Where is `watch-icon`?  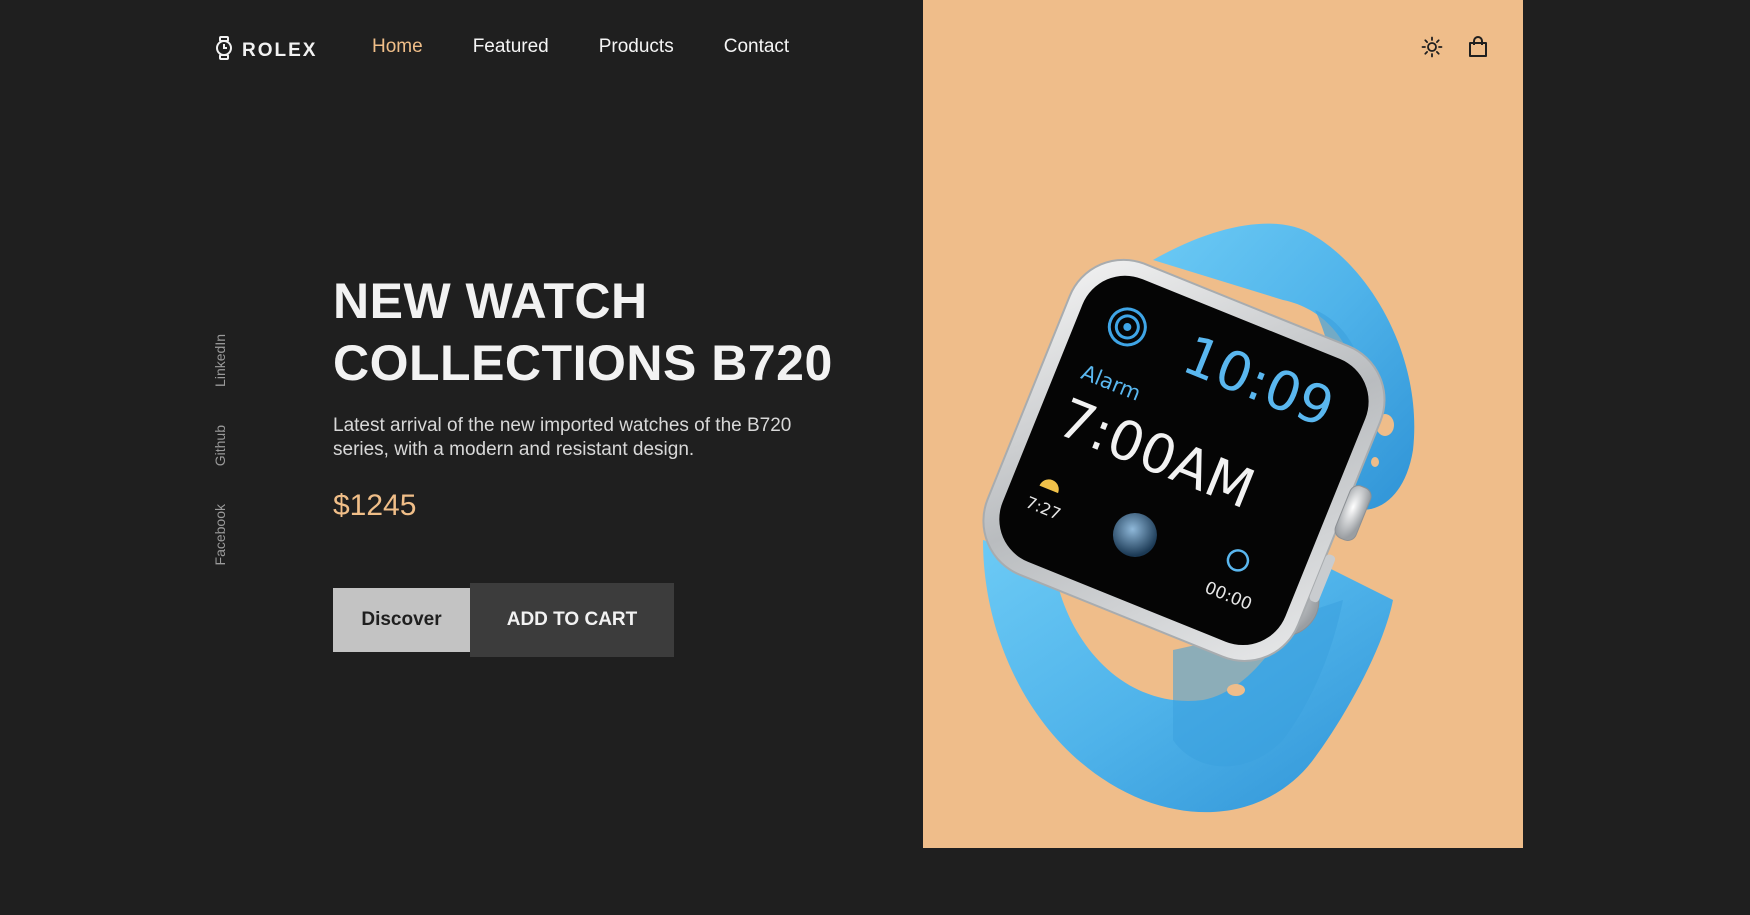 watch-icon is located at coordinates (224, 51).